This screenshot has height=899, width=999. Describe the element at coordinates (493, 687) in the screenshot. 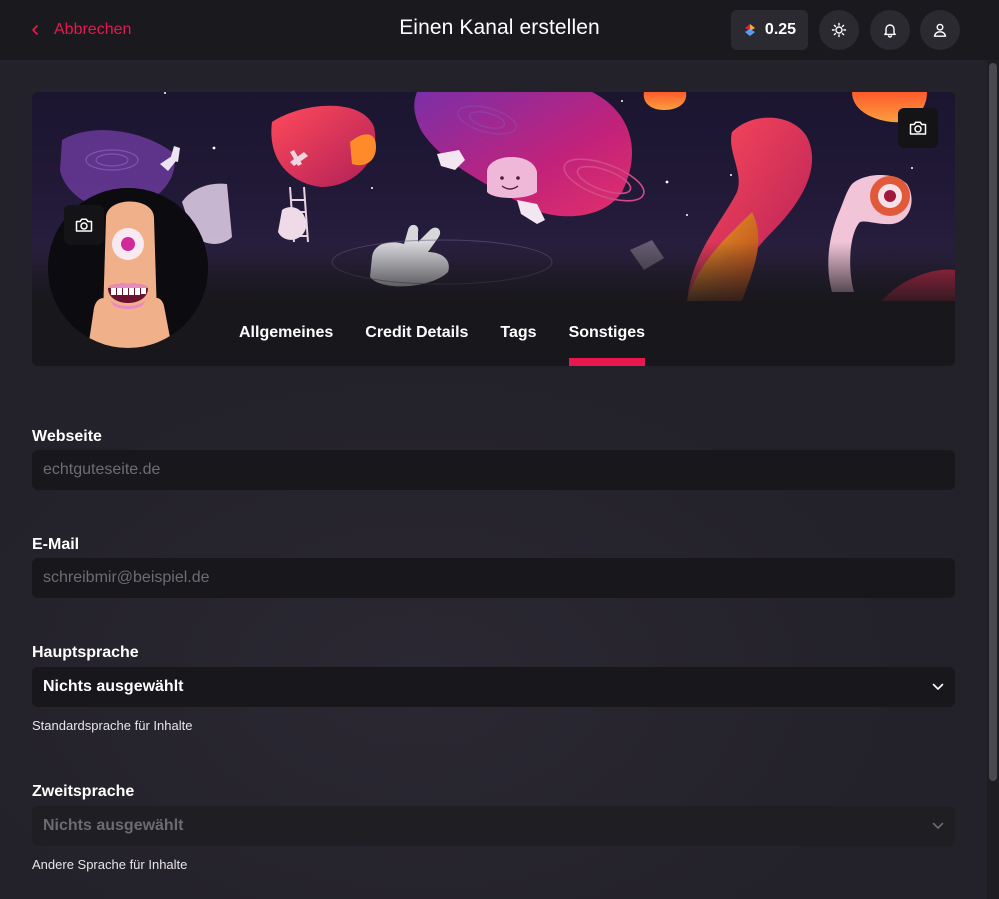

I see `primary-language-select: Nichts ausgewählt` at that location.